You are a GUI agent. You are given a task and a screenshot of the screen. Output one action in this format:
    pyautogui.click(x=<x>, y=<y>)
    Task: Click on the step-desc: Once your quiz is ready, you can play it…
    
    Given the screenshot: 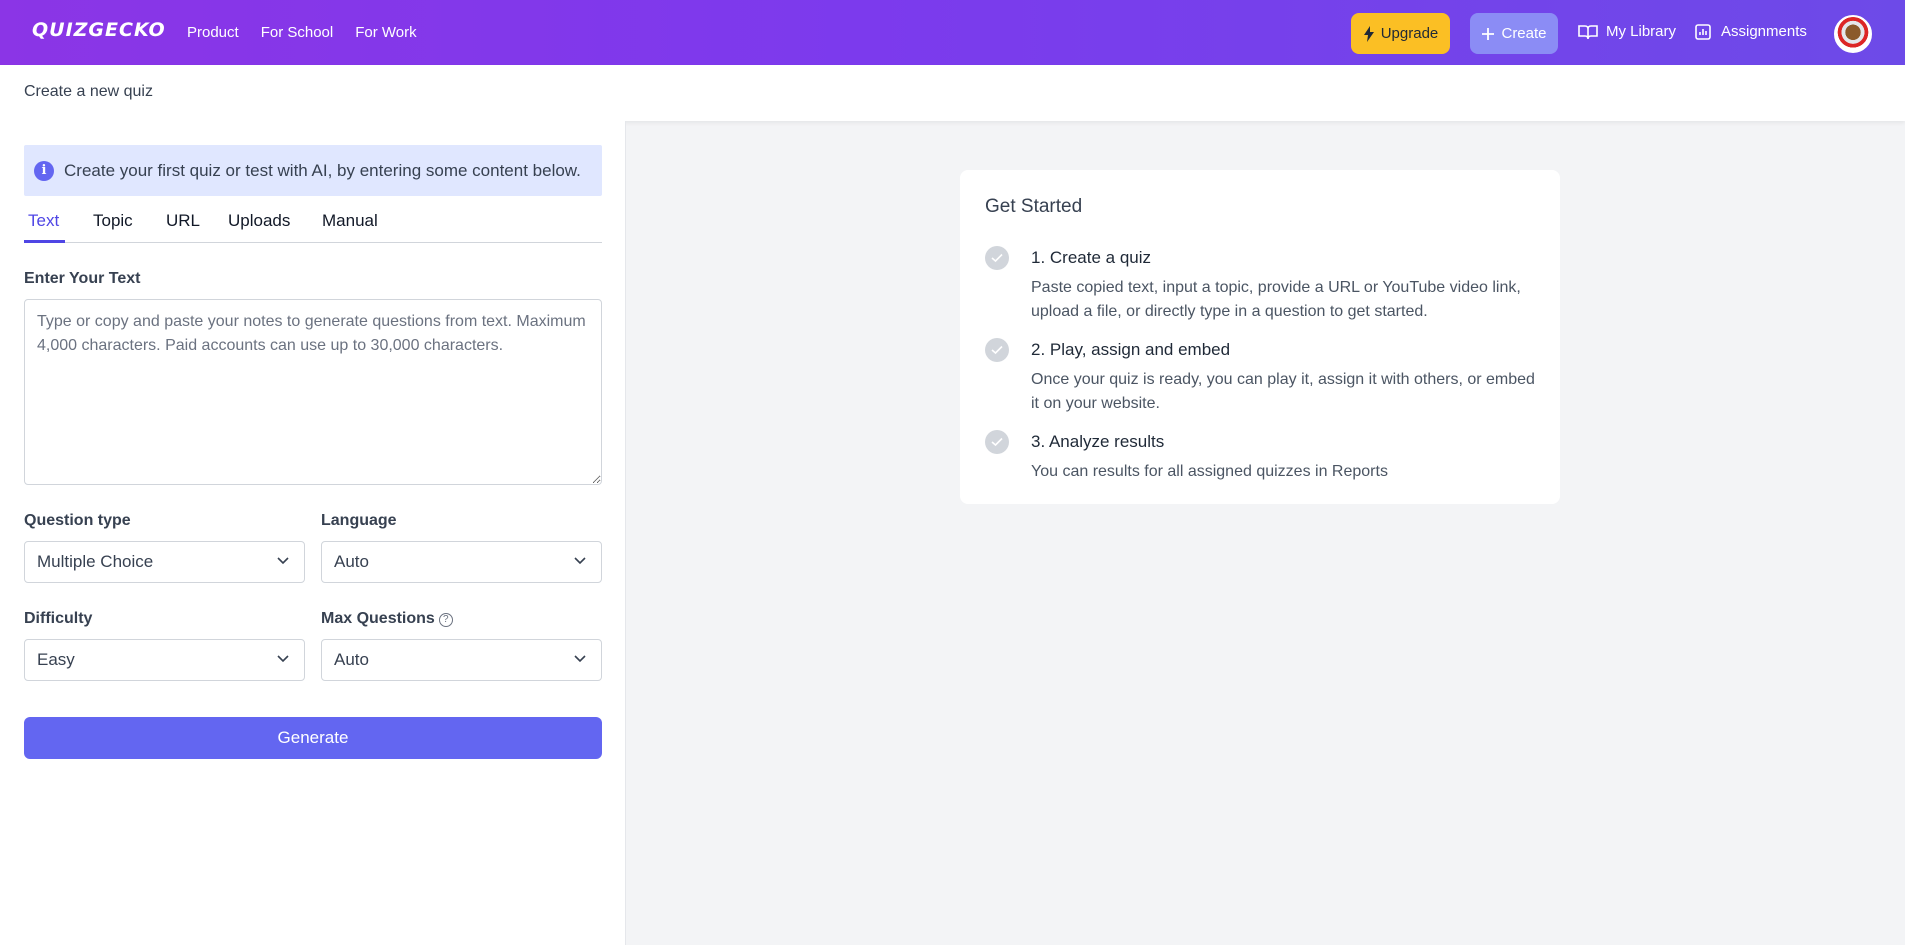 What is the action you would take?
    pyautogui.click(x=1283, y=391)
    